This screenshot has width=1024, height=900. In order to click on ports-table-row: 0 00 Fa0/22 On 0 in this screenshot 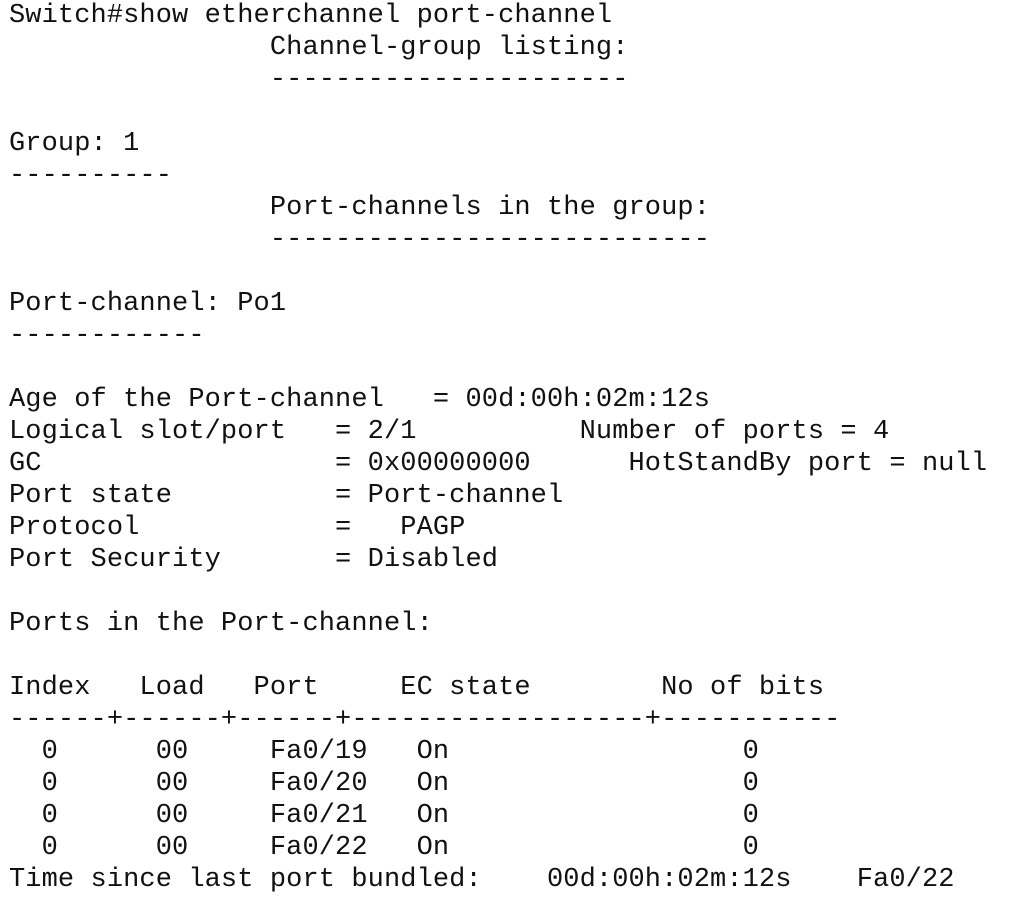, I will do `click(384, 848)`.